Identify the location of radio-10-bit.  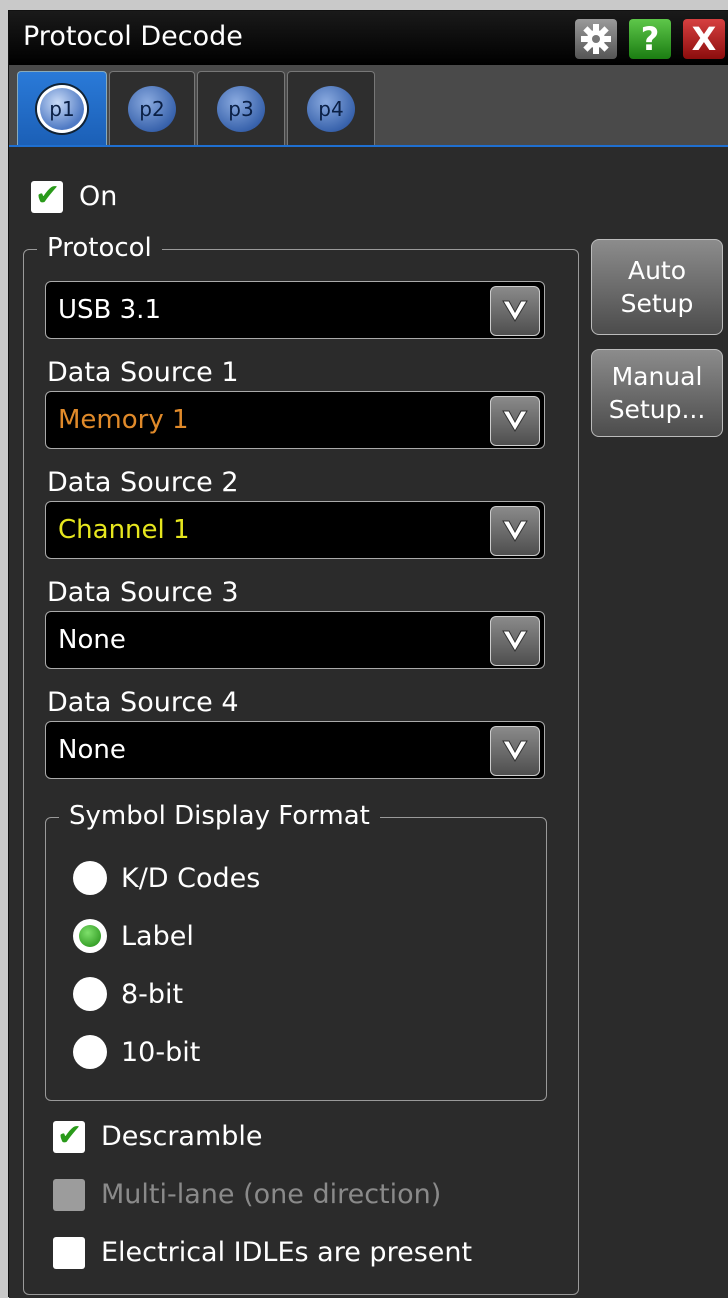
(90, 1052).